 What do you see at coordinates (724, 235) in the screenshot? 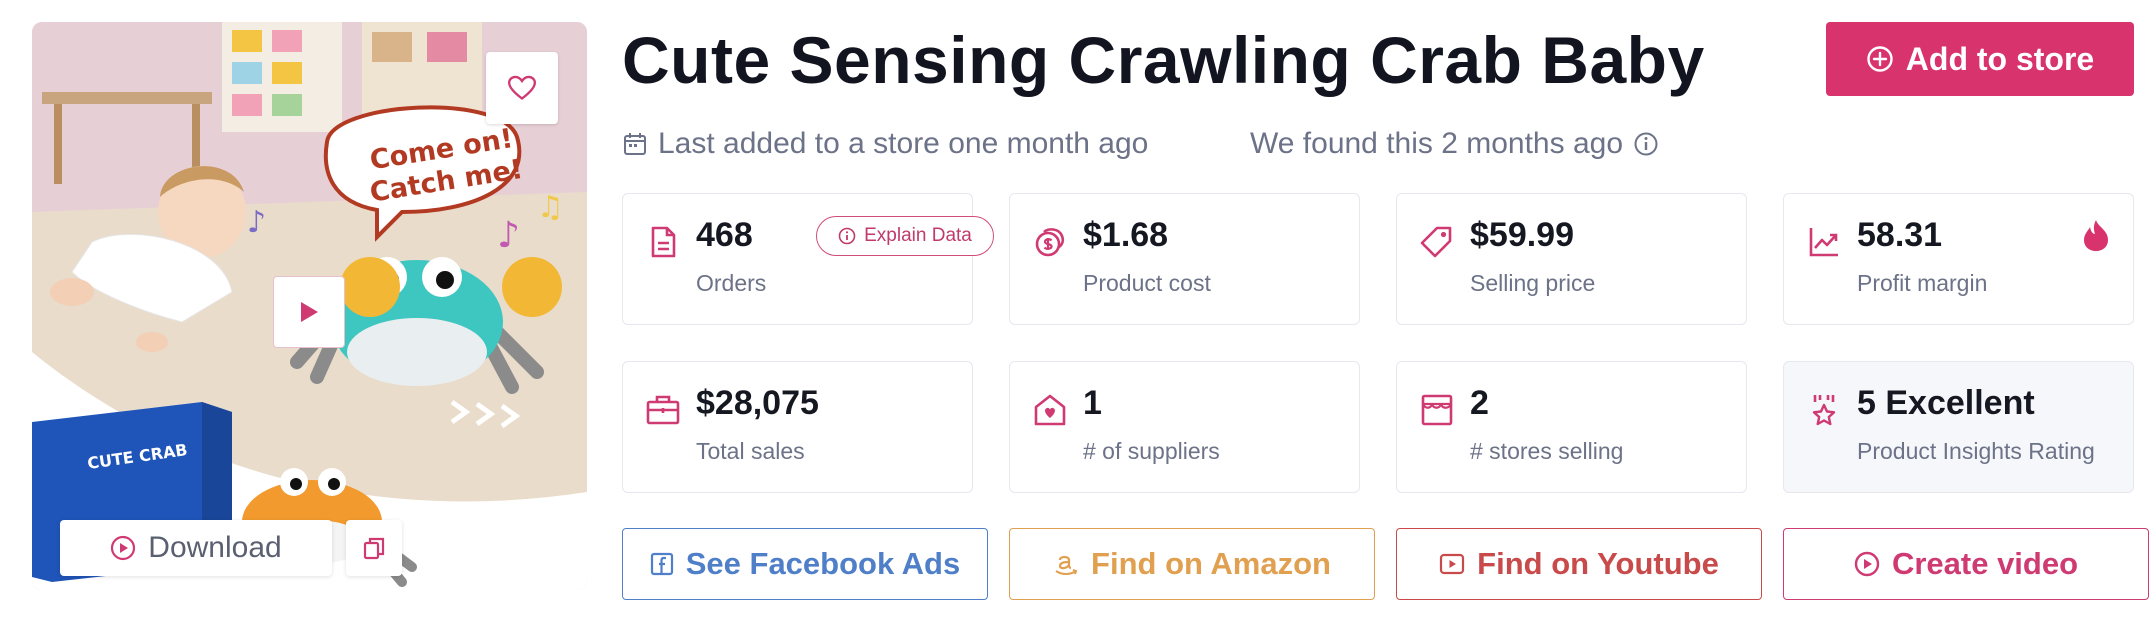
I see `orders-value: 468` at bounding box center [724, 235].